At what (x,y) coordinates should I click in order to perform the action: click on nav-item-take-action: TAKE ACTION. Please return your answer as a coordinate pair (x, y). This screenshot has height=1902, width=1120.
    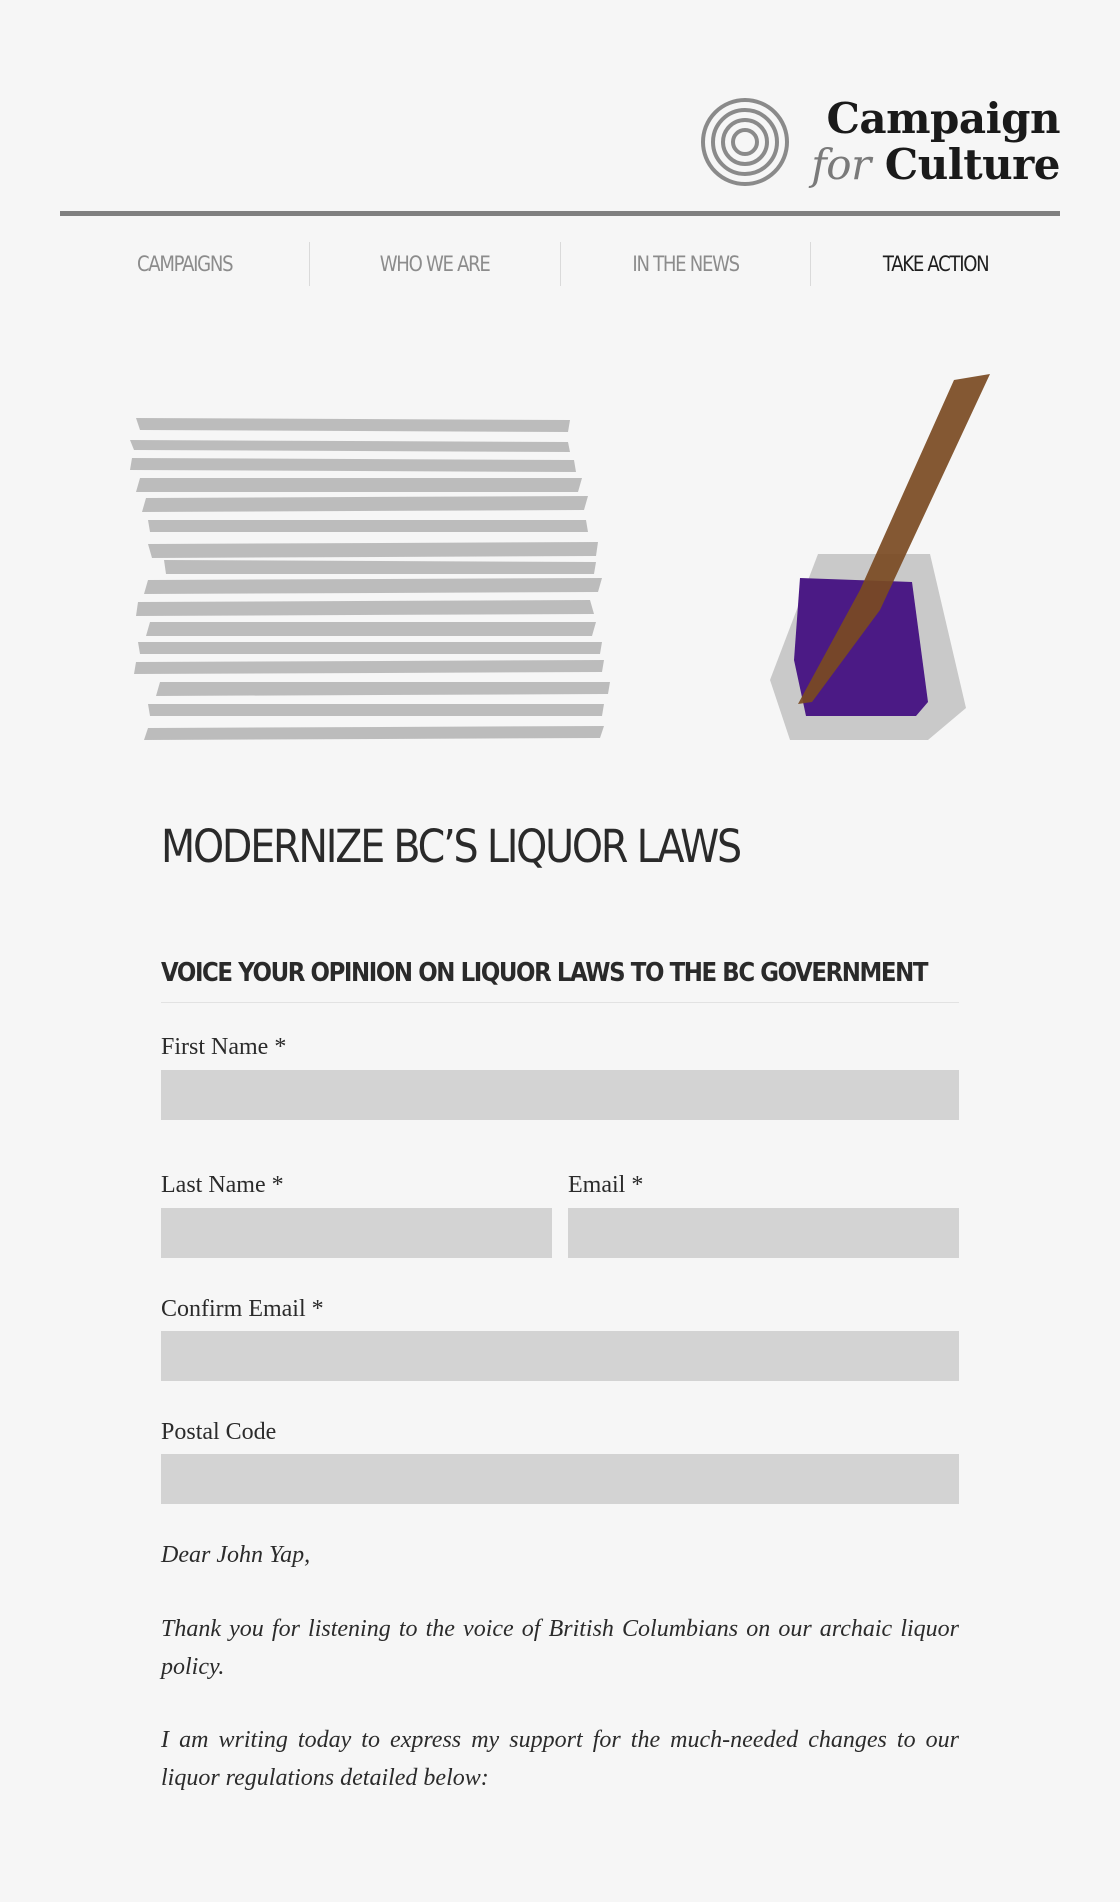
    Looking at the image, I should click on (935, 264).